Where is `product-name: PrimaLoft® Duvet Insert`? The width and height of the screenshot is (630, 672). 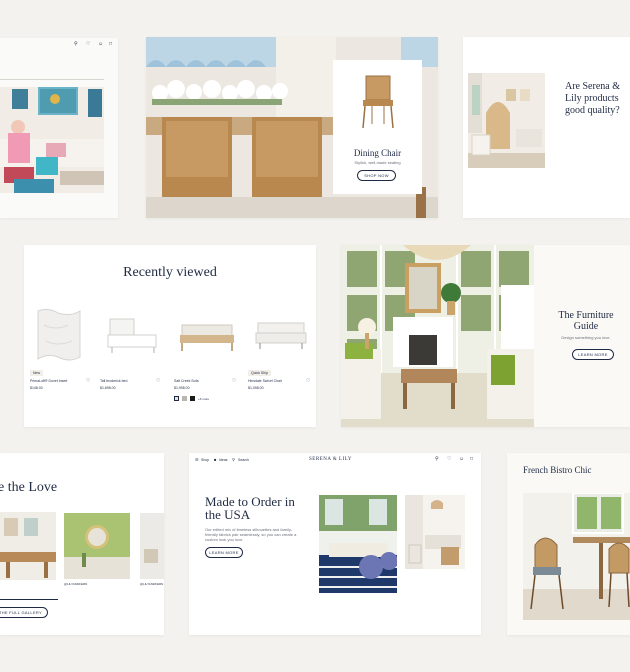
product-name: PrimaLoft® Duvet Insert is located at coordinates (49, 381).